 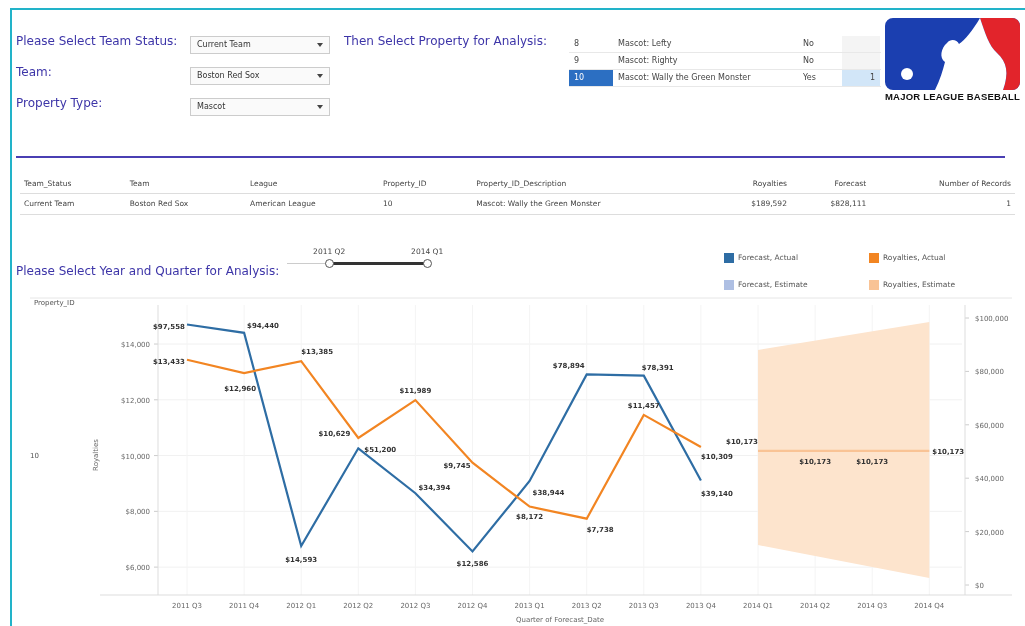 What do you see at coordinates (446, 41) in the screenshot?
I see `section-title: Then Select Property for Analysis:` at bounding box center [446, 41].